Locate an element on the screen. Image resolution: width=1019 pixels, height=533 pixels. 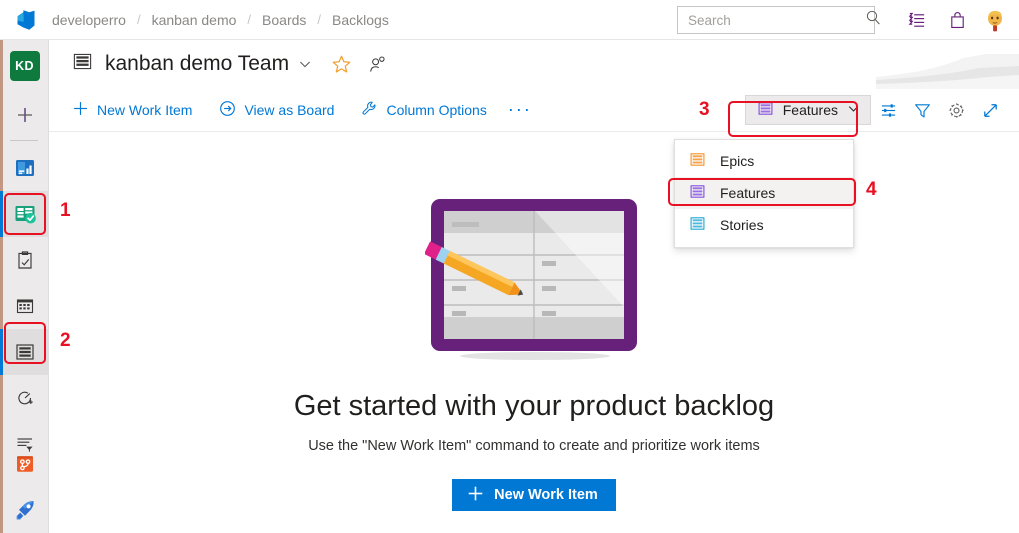
sidebar-item-pipelines is located at coordinates (24, 510).